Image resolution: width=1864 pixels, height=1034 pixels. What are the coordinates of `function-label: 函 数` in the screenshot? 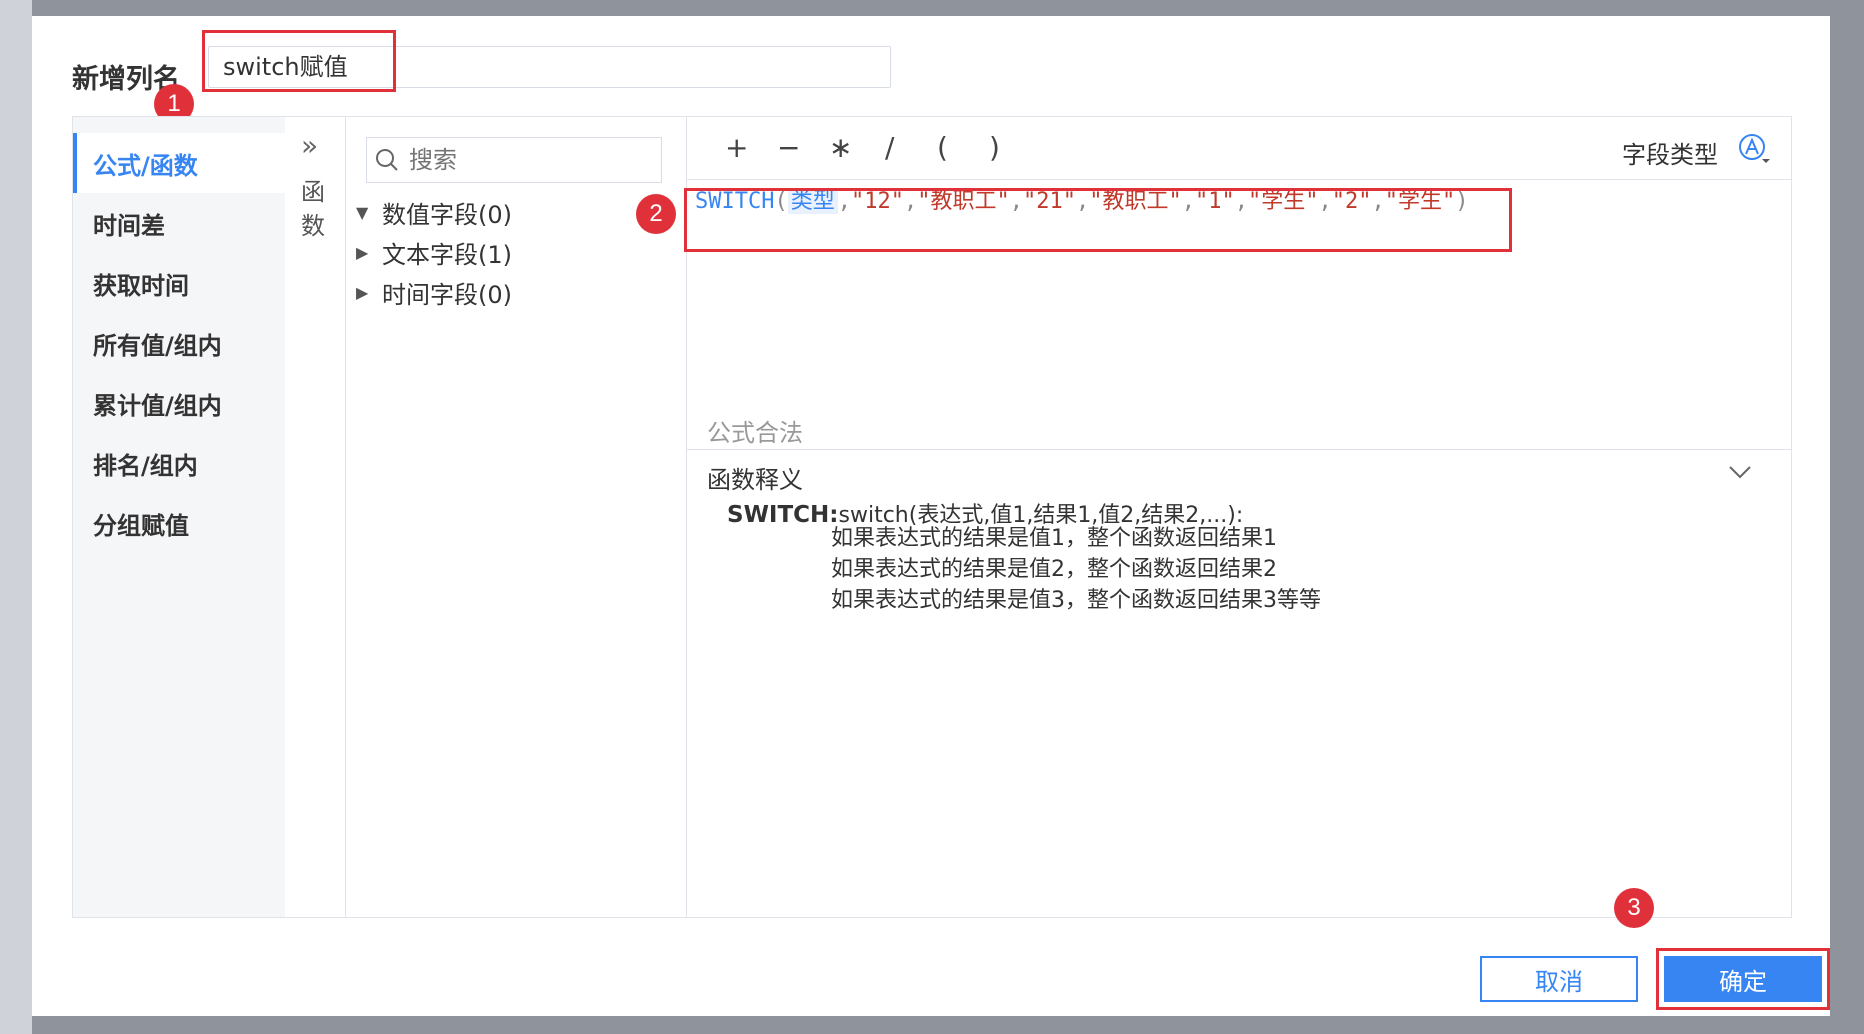 It's located at (315, 209).